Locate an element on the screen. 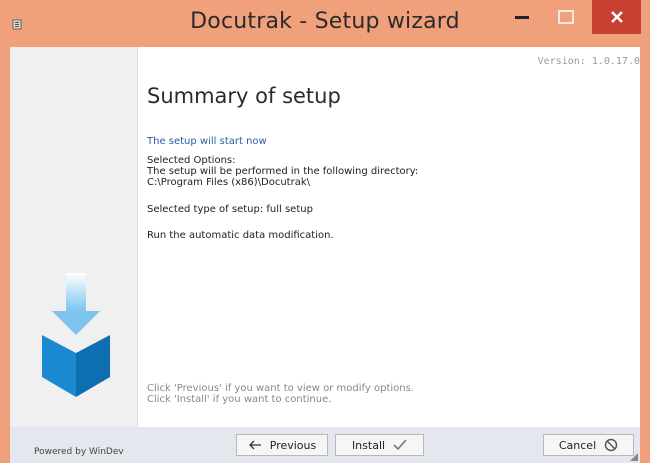  previous-button: Previous is located at coordinates (282, 445).